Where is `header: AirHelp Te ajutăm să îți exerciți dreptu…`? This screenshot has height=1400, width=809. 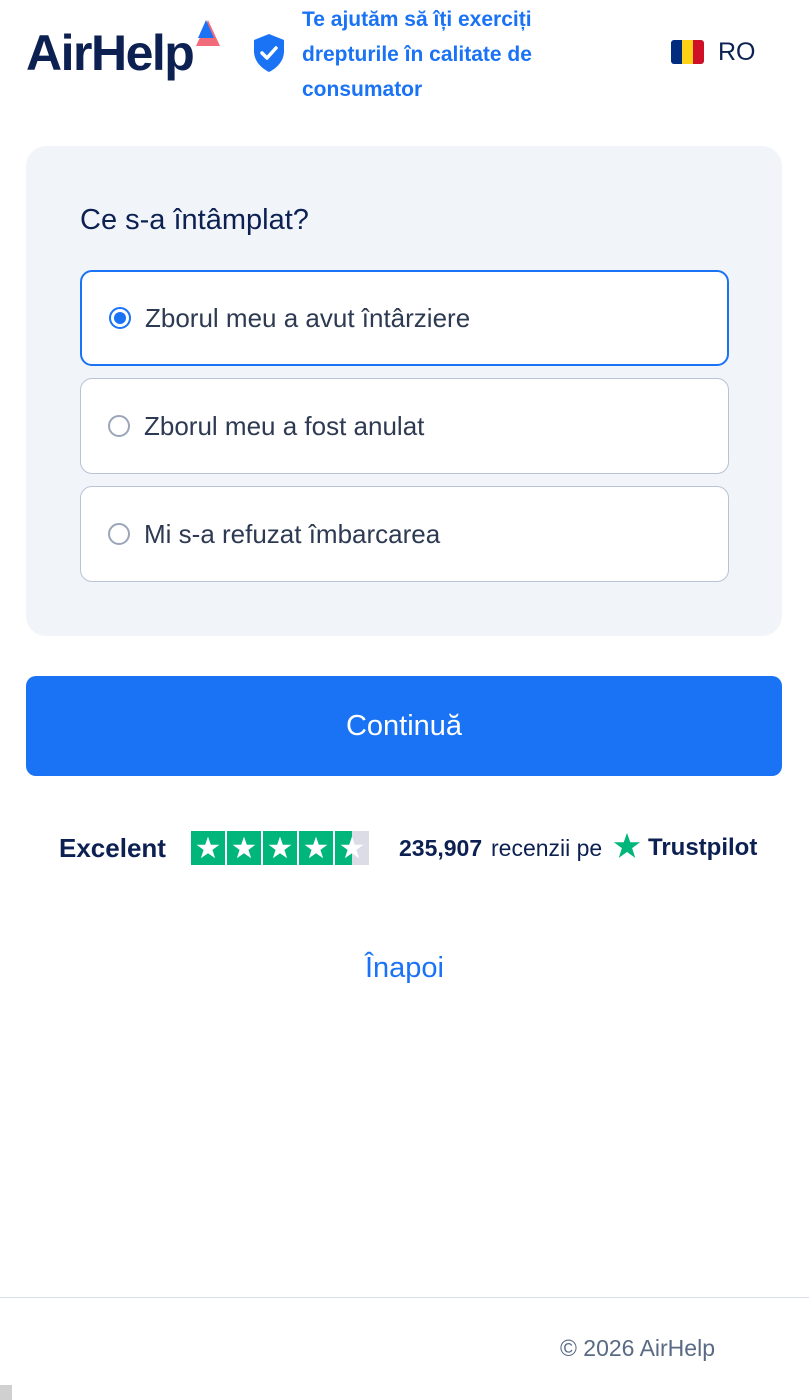 header: AirHelp Te ajutăm să îți exerciți dreptu… is located at coordinates (404, 55).